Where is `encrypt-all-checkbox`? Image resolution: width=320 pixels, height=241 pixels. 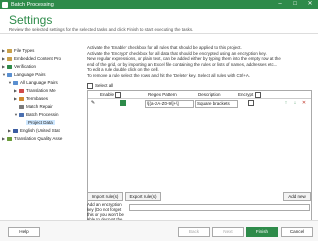
encrypt-all-checkbox is located at coordinates (257, 94).